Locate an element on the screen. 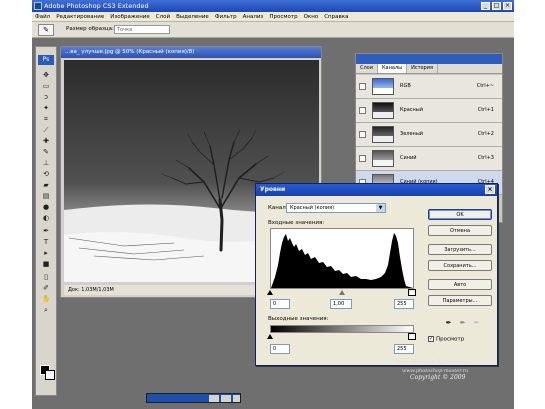 This screenshot has width=545, height=409. channel-shortcut: Ctrl+~ is located at coordinates (485, 86).